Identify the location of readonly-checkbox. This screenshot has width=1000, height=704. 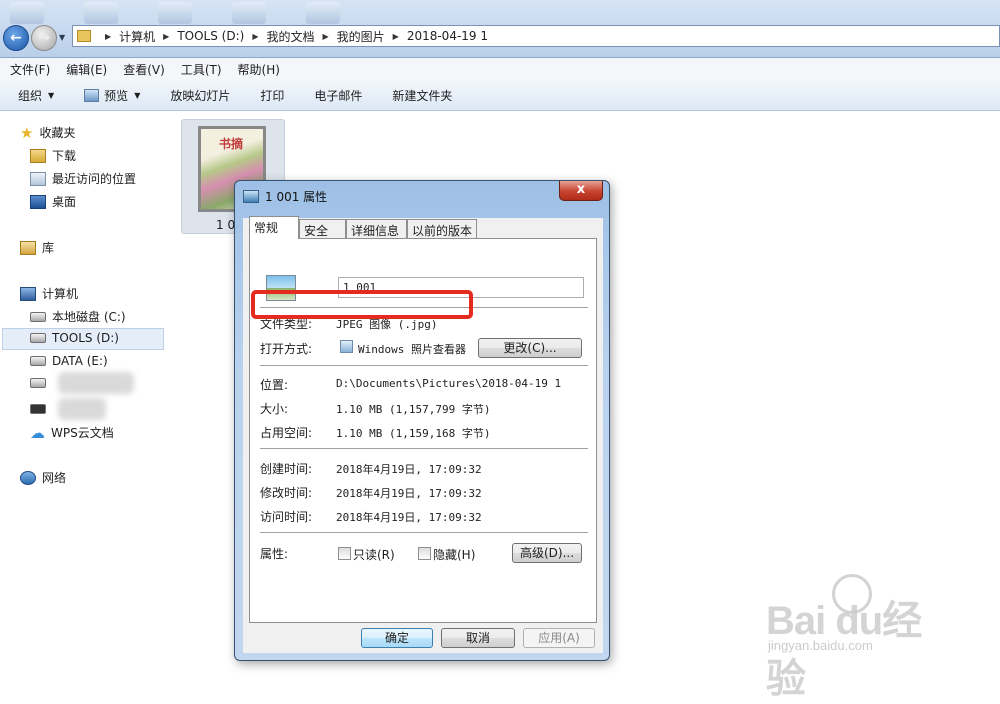
(344, 553).